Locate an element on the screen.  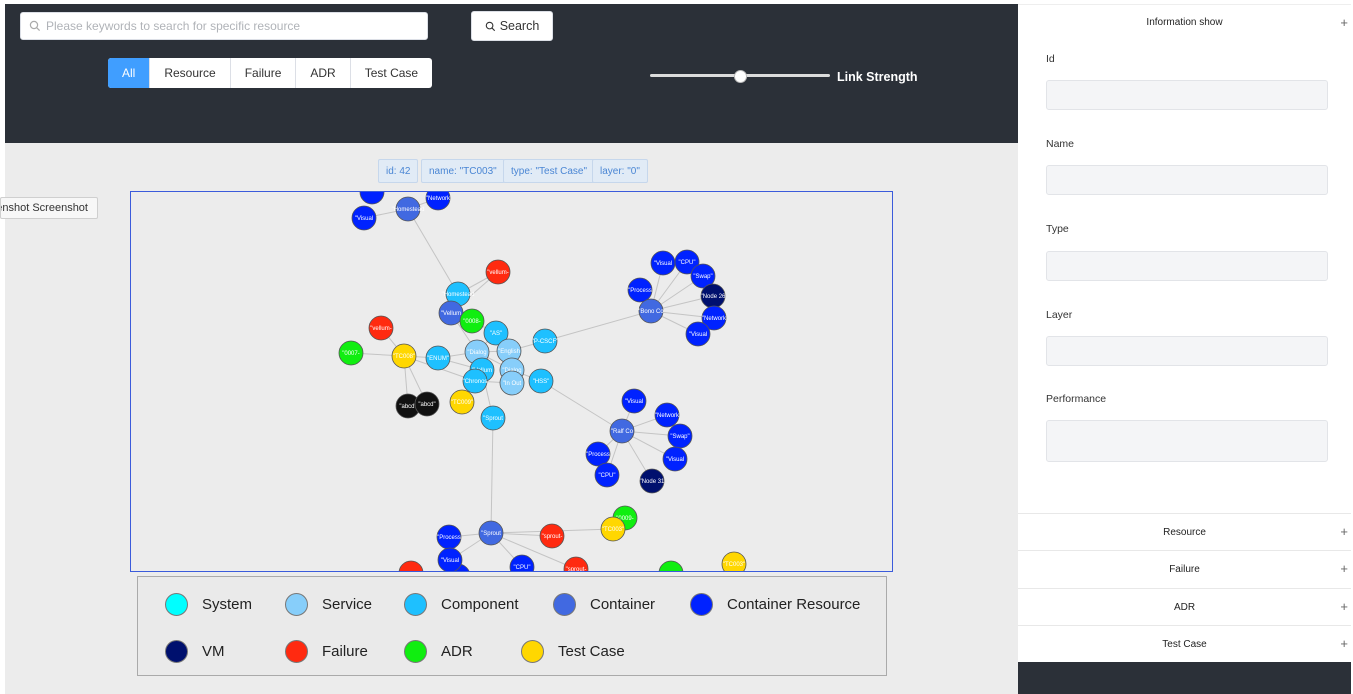
search-button: Search is located at coordinates (512, 26).